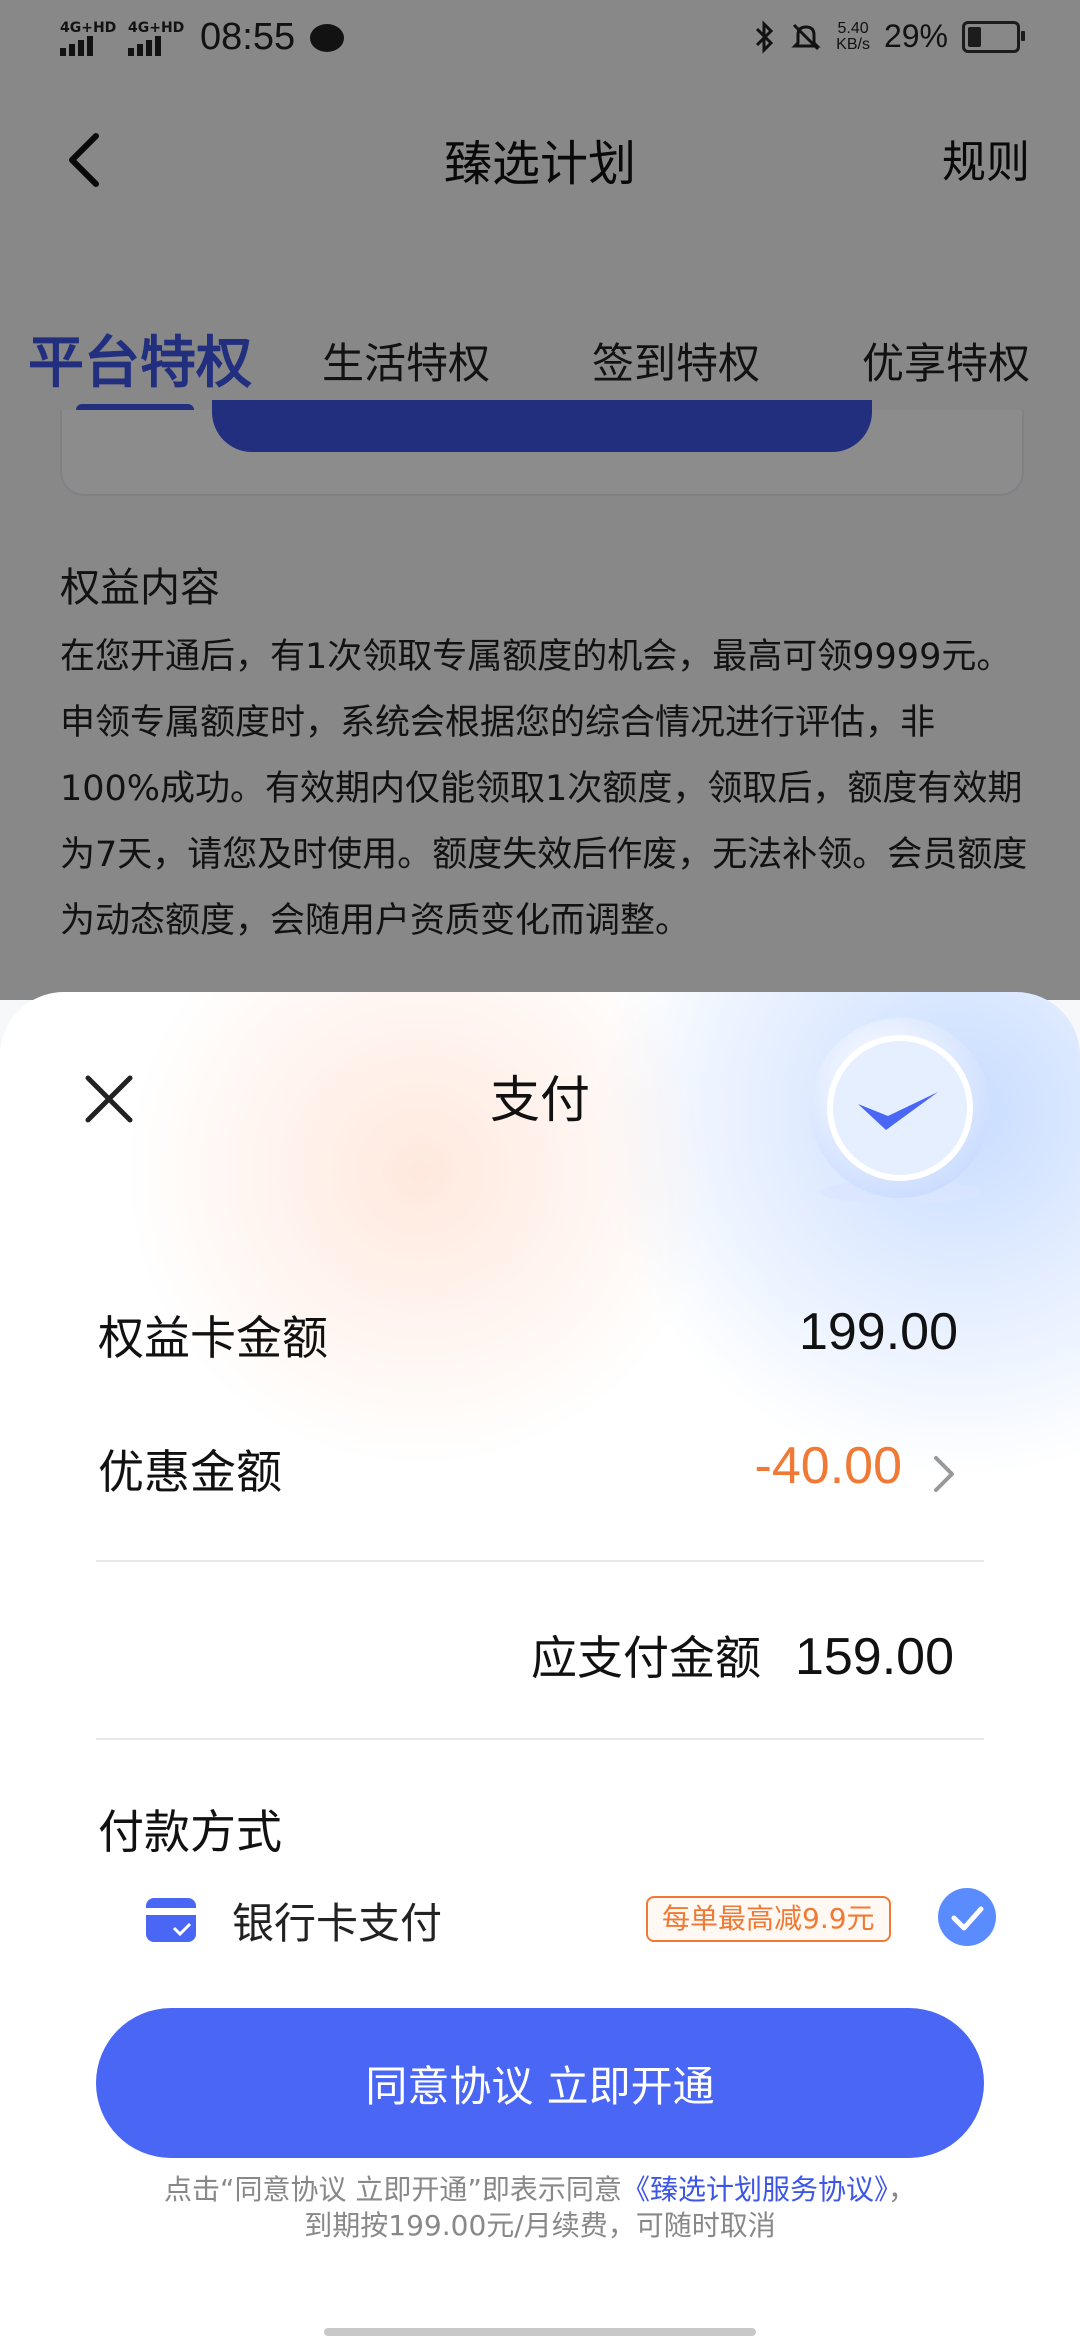  I want to click on legal-suffix: ，, so click(901, 2189).